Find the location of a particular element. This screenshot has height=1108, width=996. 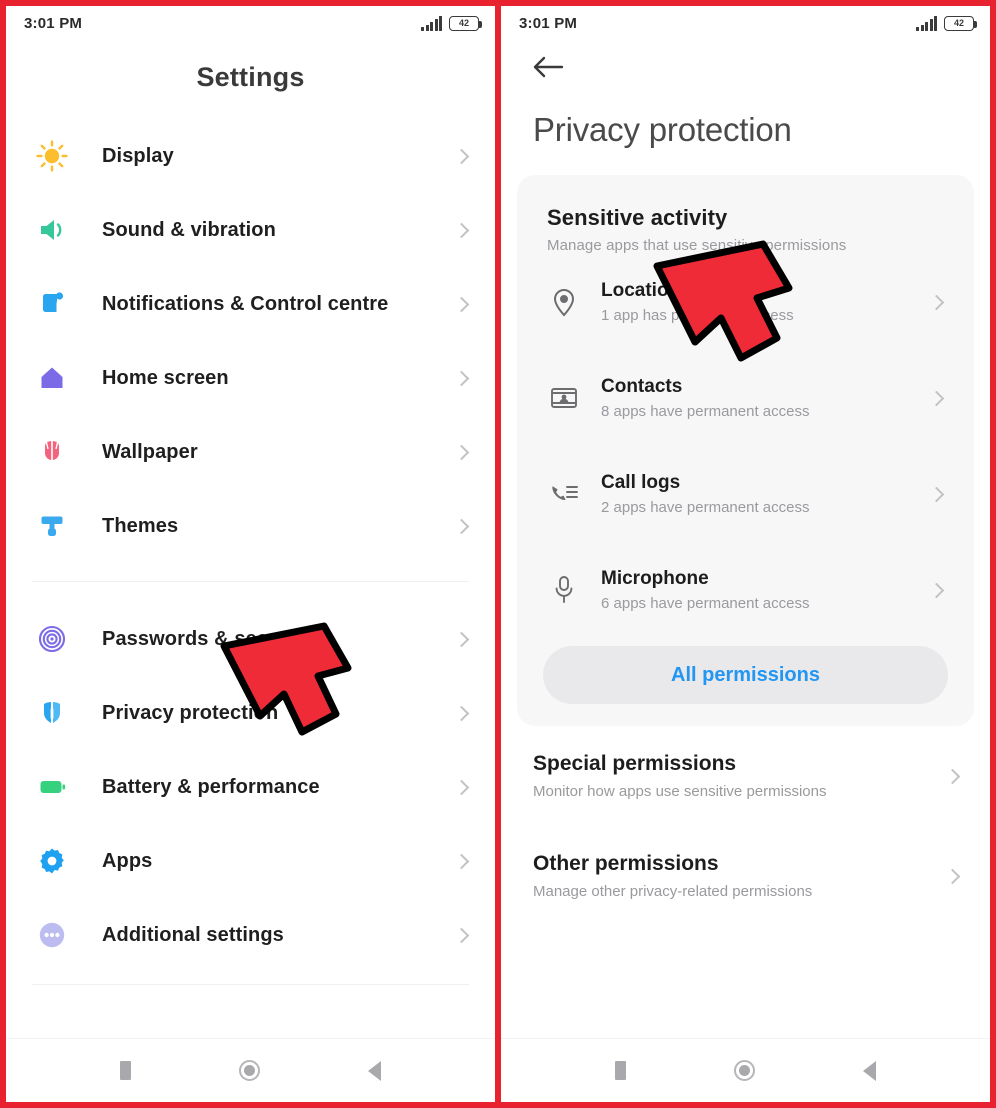

sidebar-item-wallpaper: Wallpaper is located at coordinates (250, 452).